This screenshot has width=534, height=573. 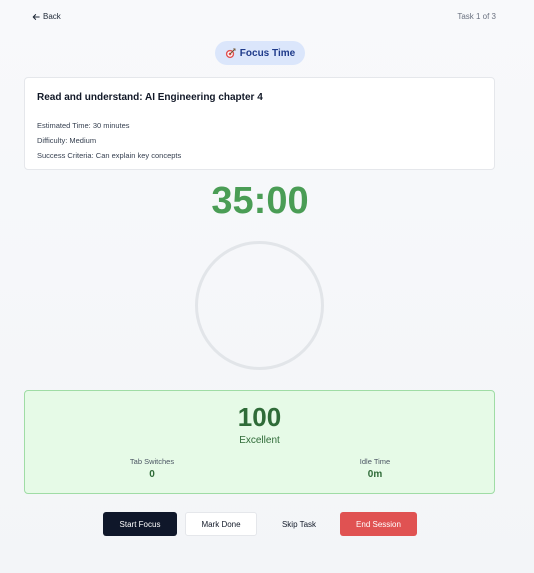 I want to click on top-bar: Back Task 1 of 3, so click(x=264, y=16).